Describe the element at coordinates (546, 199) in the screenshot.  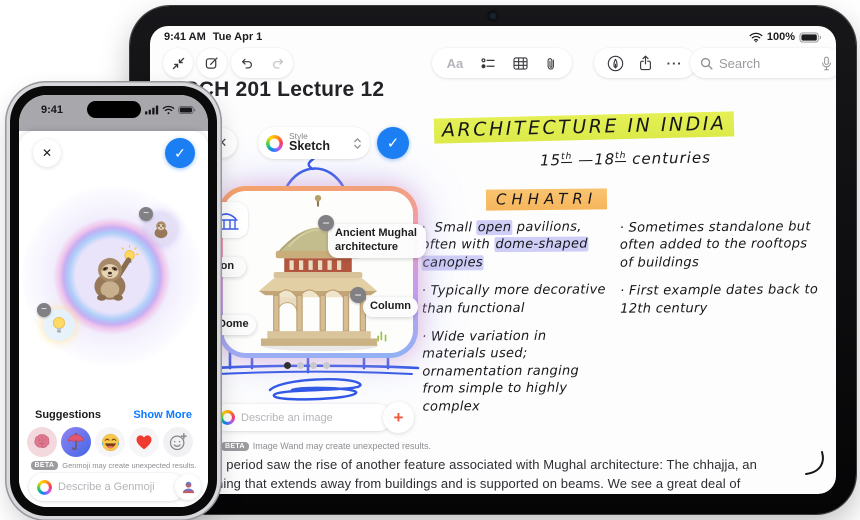
I see `handwritten-section-title: CHHATRI` at that location.